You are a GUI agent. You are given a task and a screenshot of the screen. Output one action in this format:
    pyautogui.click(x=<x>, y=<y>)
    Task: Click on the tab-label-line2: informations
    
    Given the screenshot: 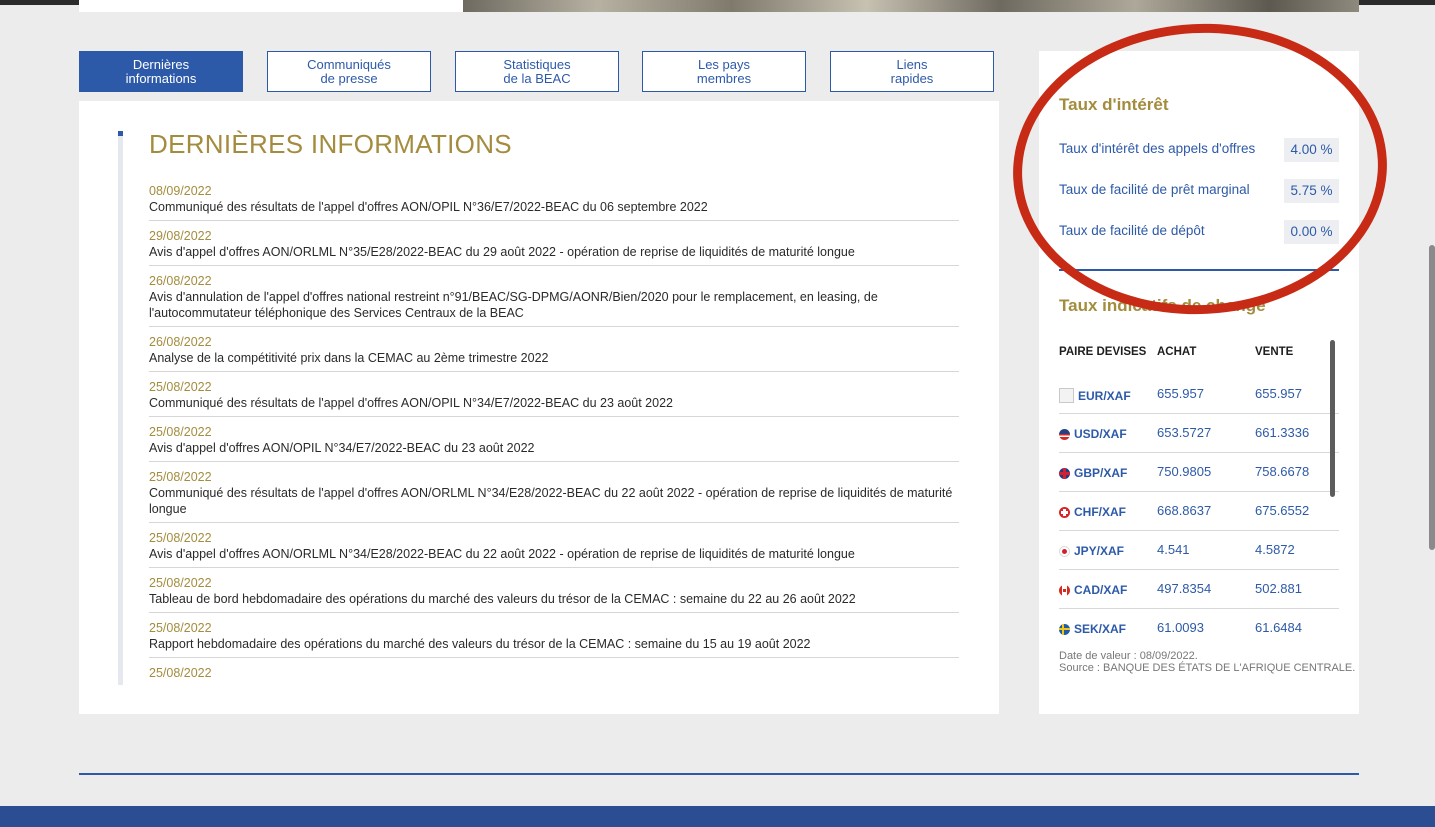 What is the action you would take?
    pyautogui.click(x=161, y=78)
    